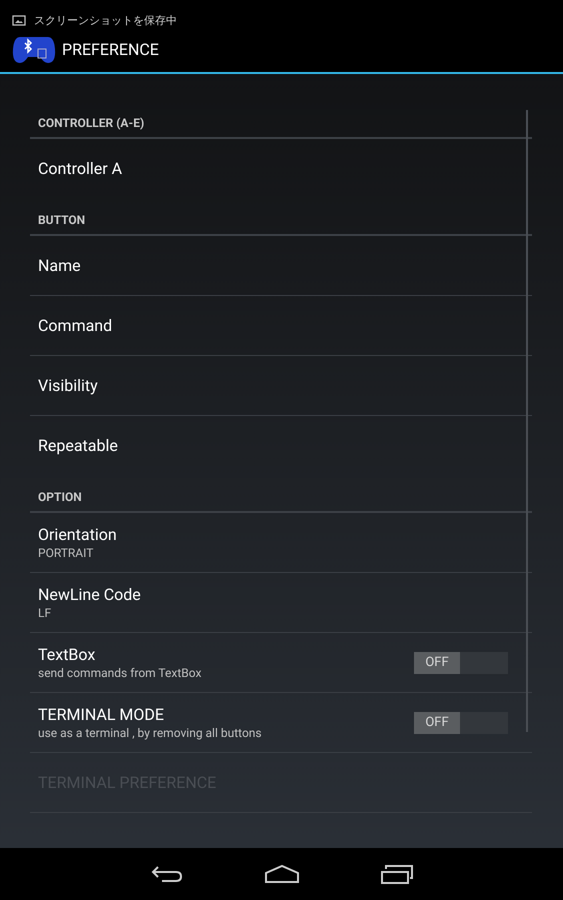  I want to click on section-header: CONTROLLER (A-E), so click(91, 123).